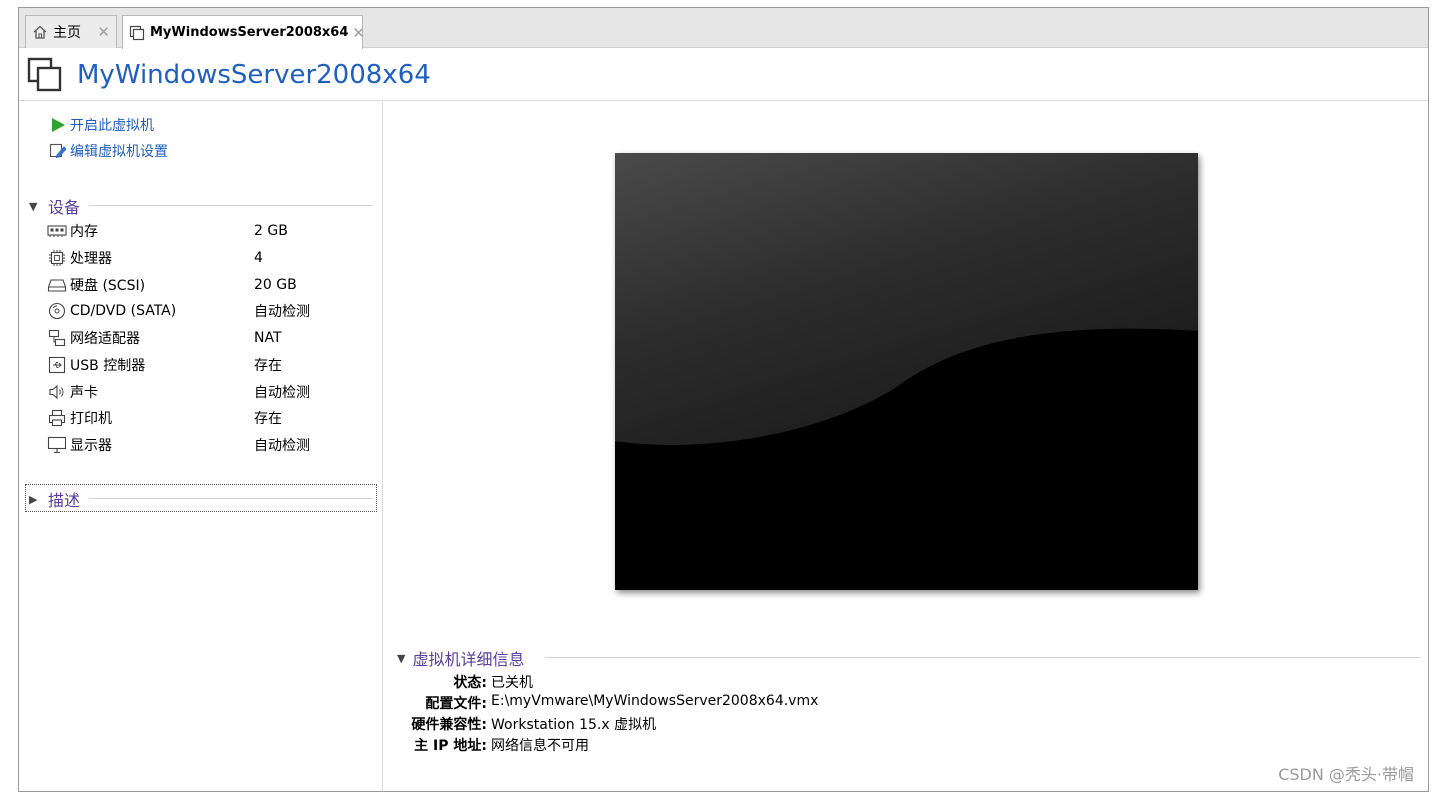 The width and height of the screenshot is (1434, 796). Describe the element at coordinates (449, 725) in the screenshot. I see `detail-label: 硬件兼容性:` at that location.